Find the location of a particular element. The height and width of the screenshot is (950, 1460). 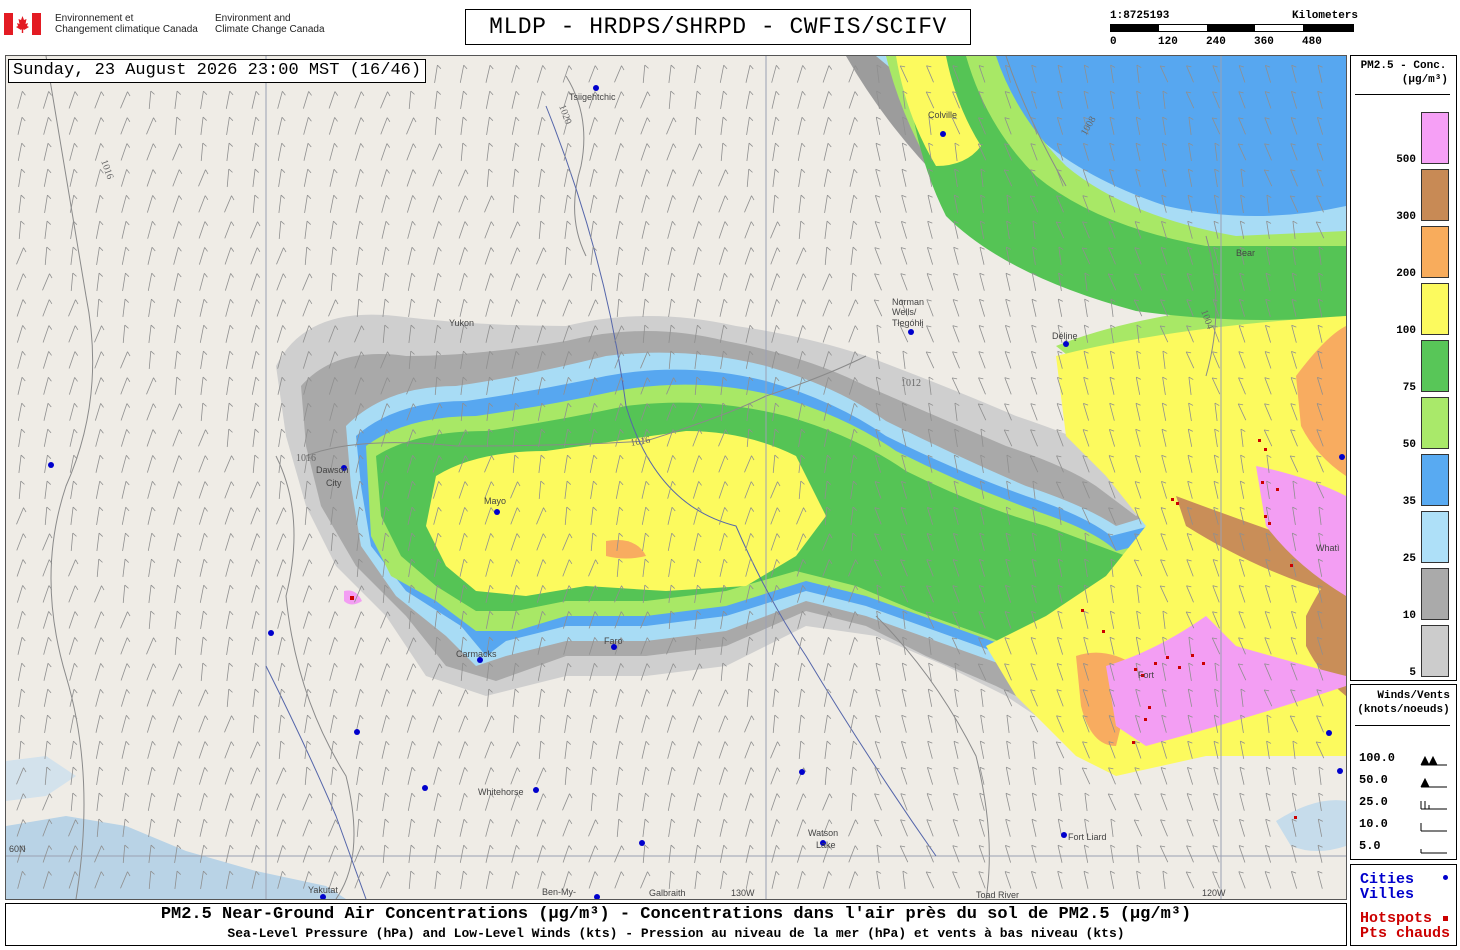

svg-text: Watson is located at coordinates (823, 833).